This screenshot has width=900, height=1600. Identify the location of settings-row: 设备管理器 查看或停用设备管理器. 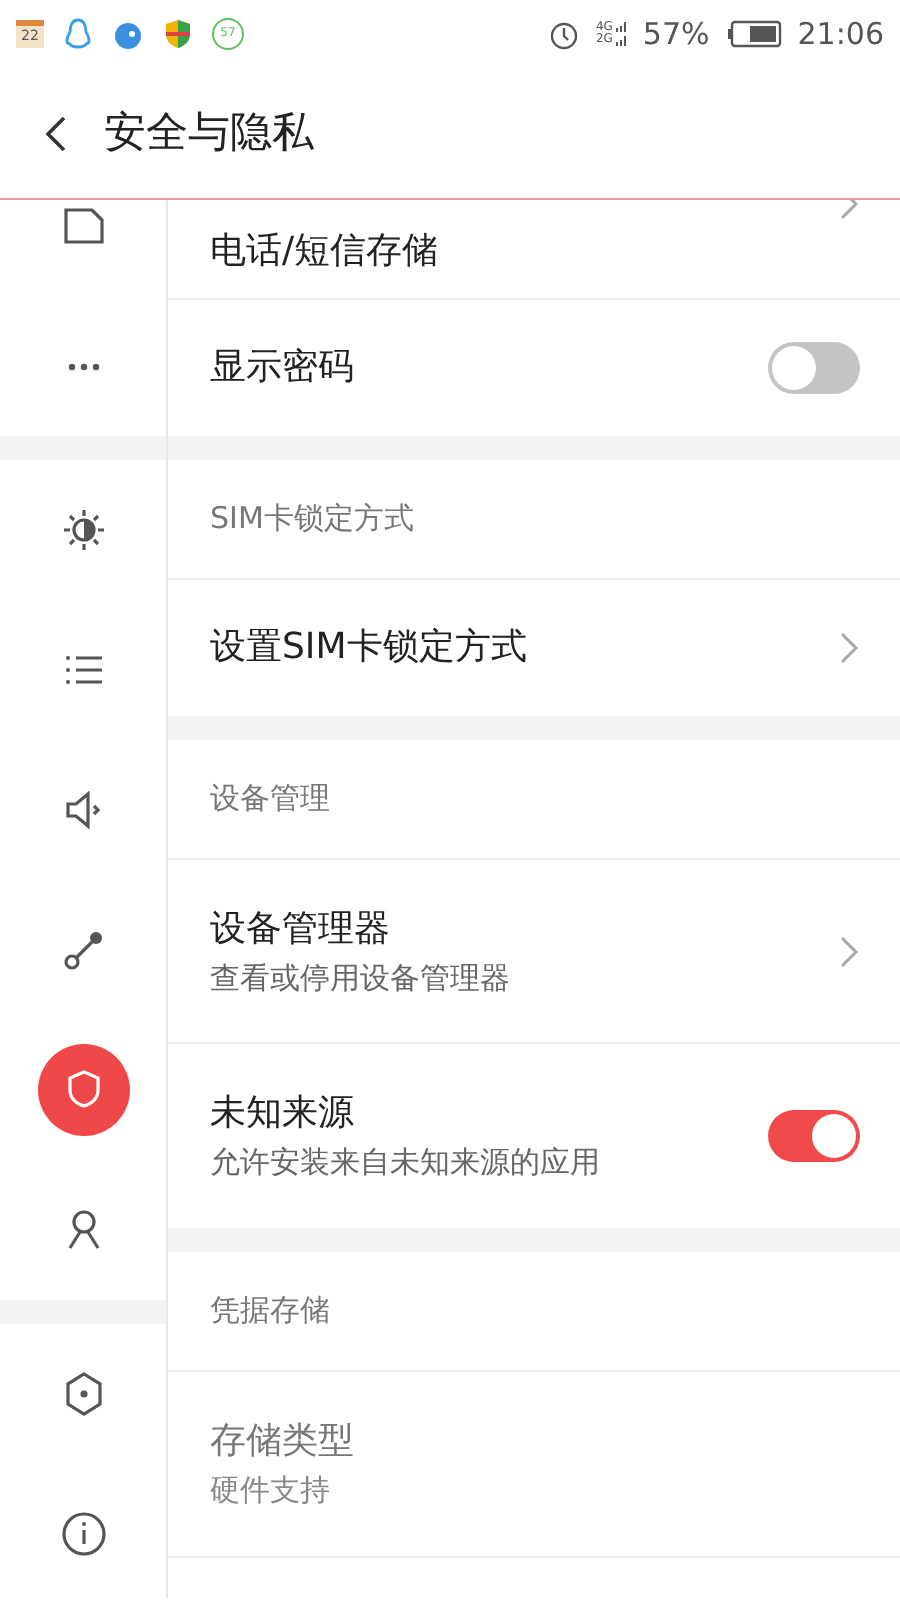
(534, 952).